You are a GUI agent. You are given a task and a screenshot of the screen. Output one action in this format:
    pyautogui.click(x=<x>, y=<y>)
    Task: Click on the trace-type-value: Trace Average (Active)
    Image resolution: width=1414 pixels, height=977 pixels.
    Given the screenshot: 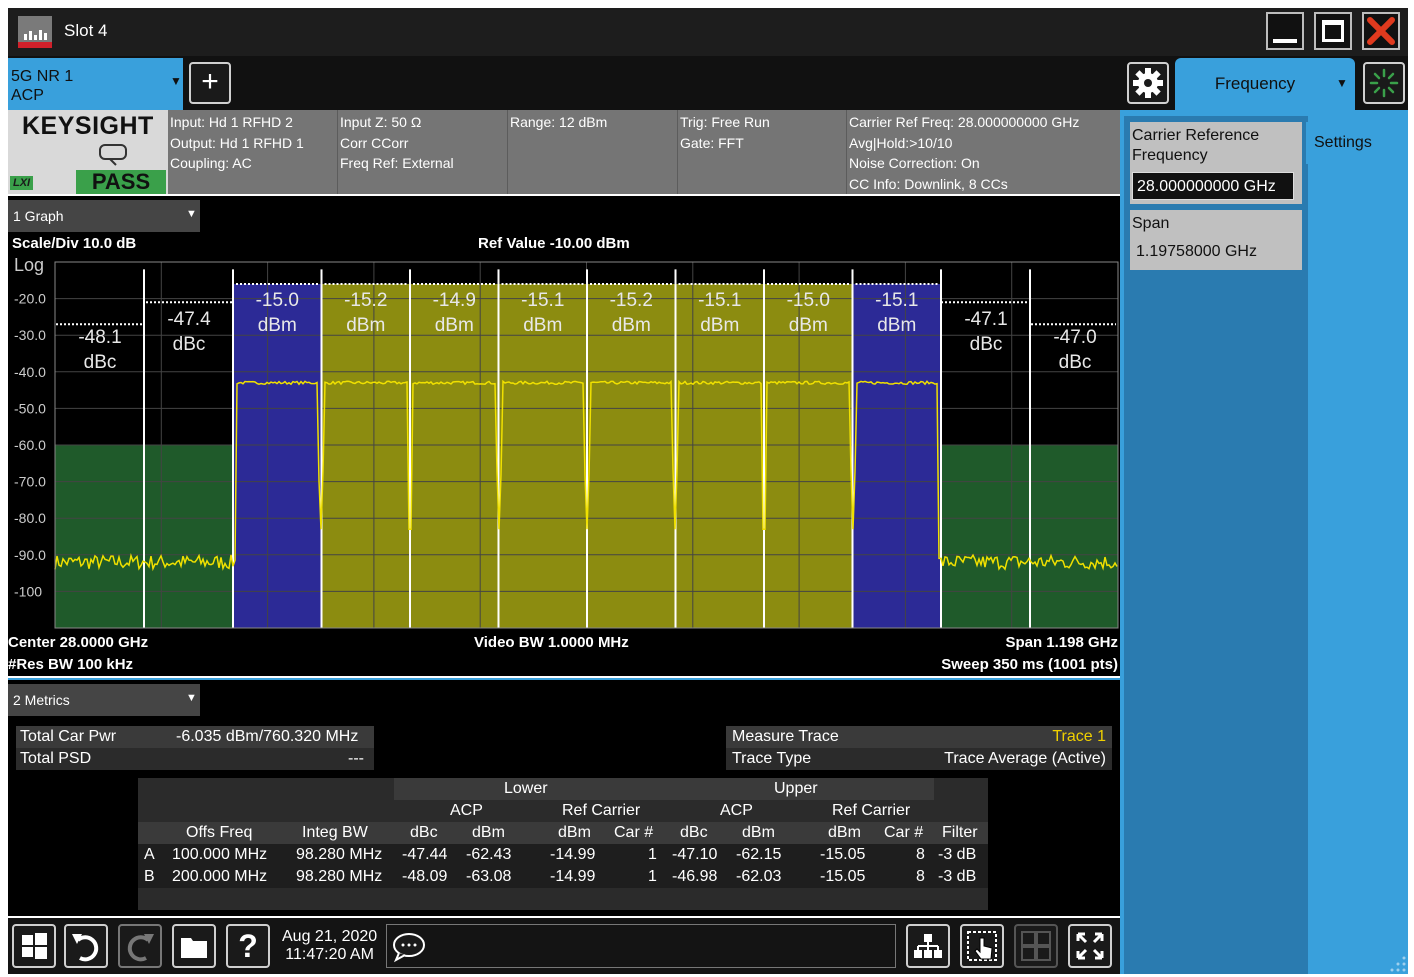 What is the action you would take?
    pyautogui.click(x=1025, y=758)
    